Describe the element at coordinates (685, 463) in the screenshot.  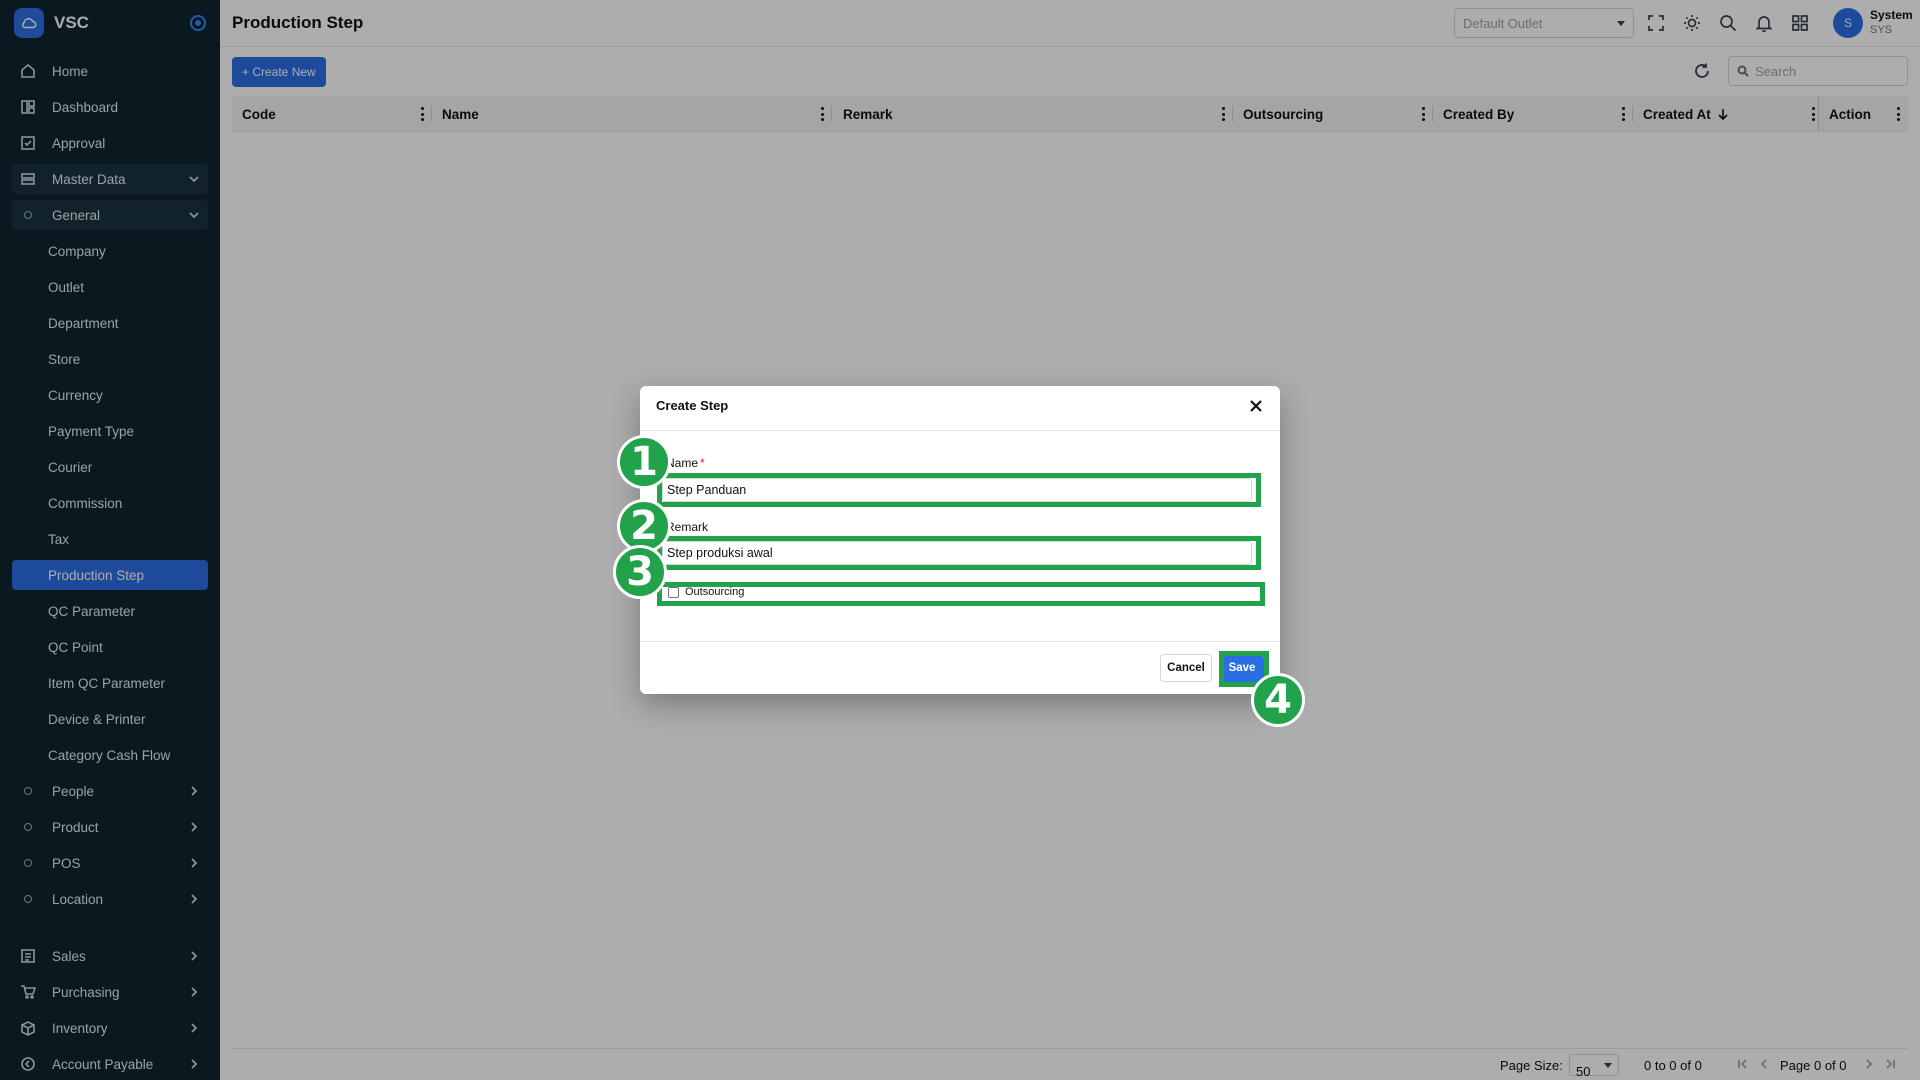
I see `name-field-label: Name *` at that location.